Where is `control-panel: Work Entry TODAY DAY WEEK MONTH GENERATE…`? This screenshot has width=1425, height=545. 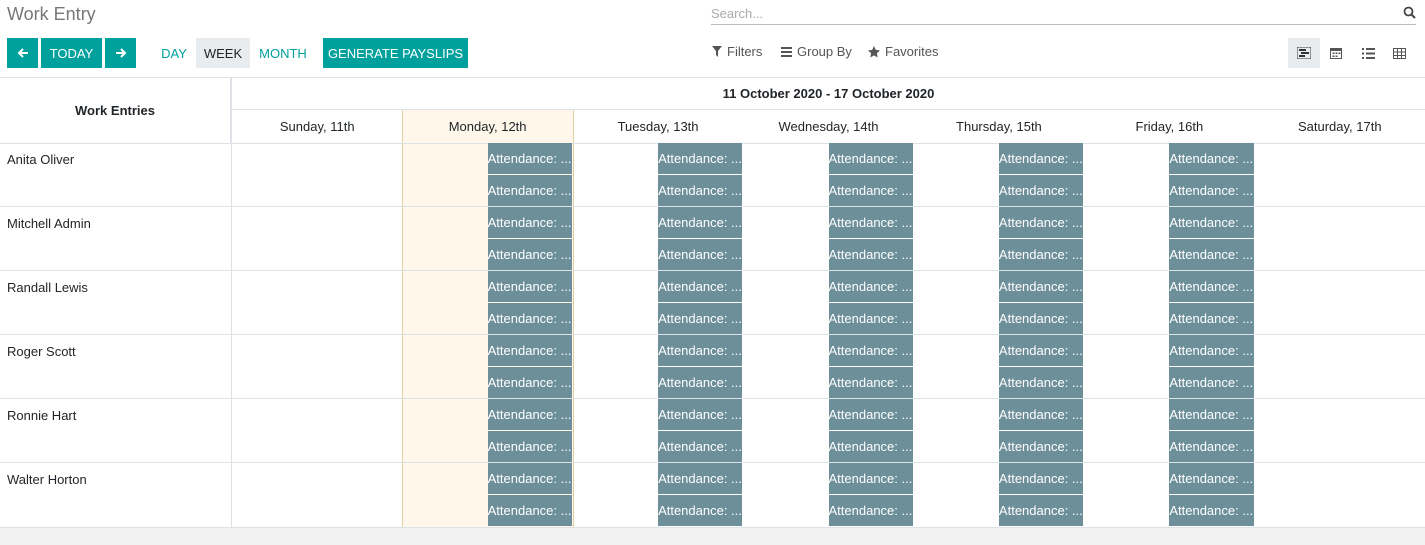
control-panel: Work Entry TODAY DAY WEEK MONTH GENERATE… is located at coordinates (712, 39).